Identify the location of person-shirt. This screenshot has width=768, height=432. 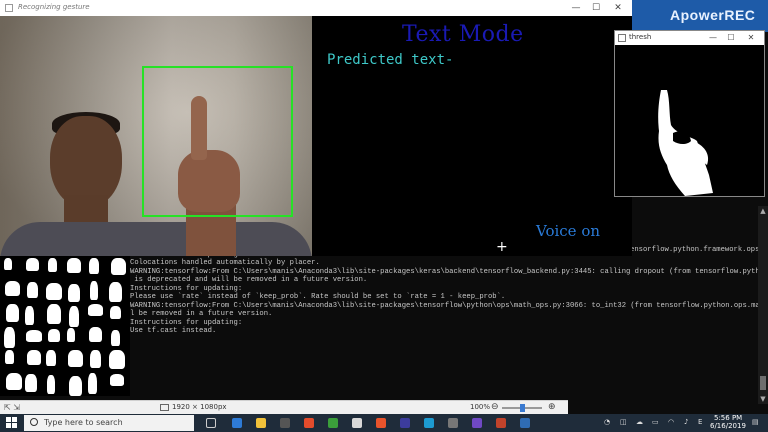
(156, 239).